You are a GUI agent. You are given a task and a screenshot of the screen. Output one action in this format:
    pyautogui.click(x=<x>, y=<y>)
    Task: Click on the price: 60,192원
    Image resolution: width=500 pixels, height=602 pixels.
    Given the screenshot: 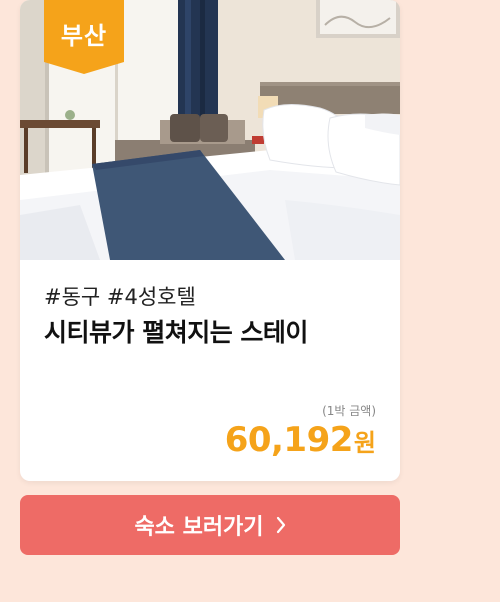 What is the action you would take?
    pyautogui.click(x=300, y=440)
    